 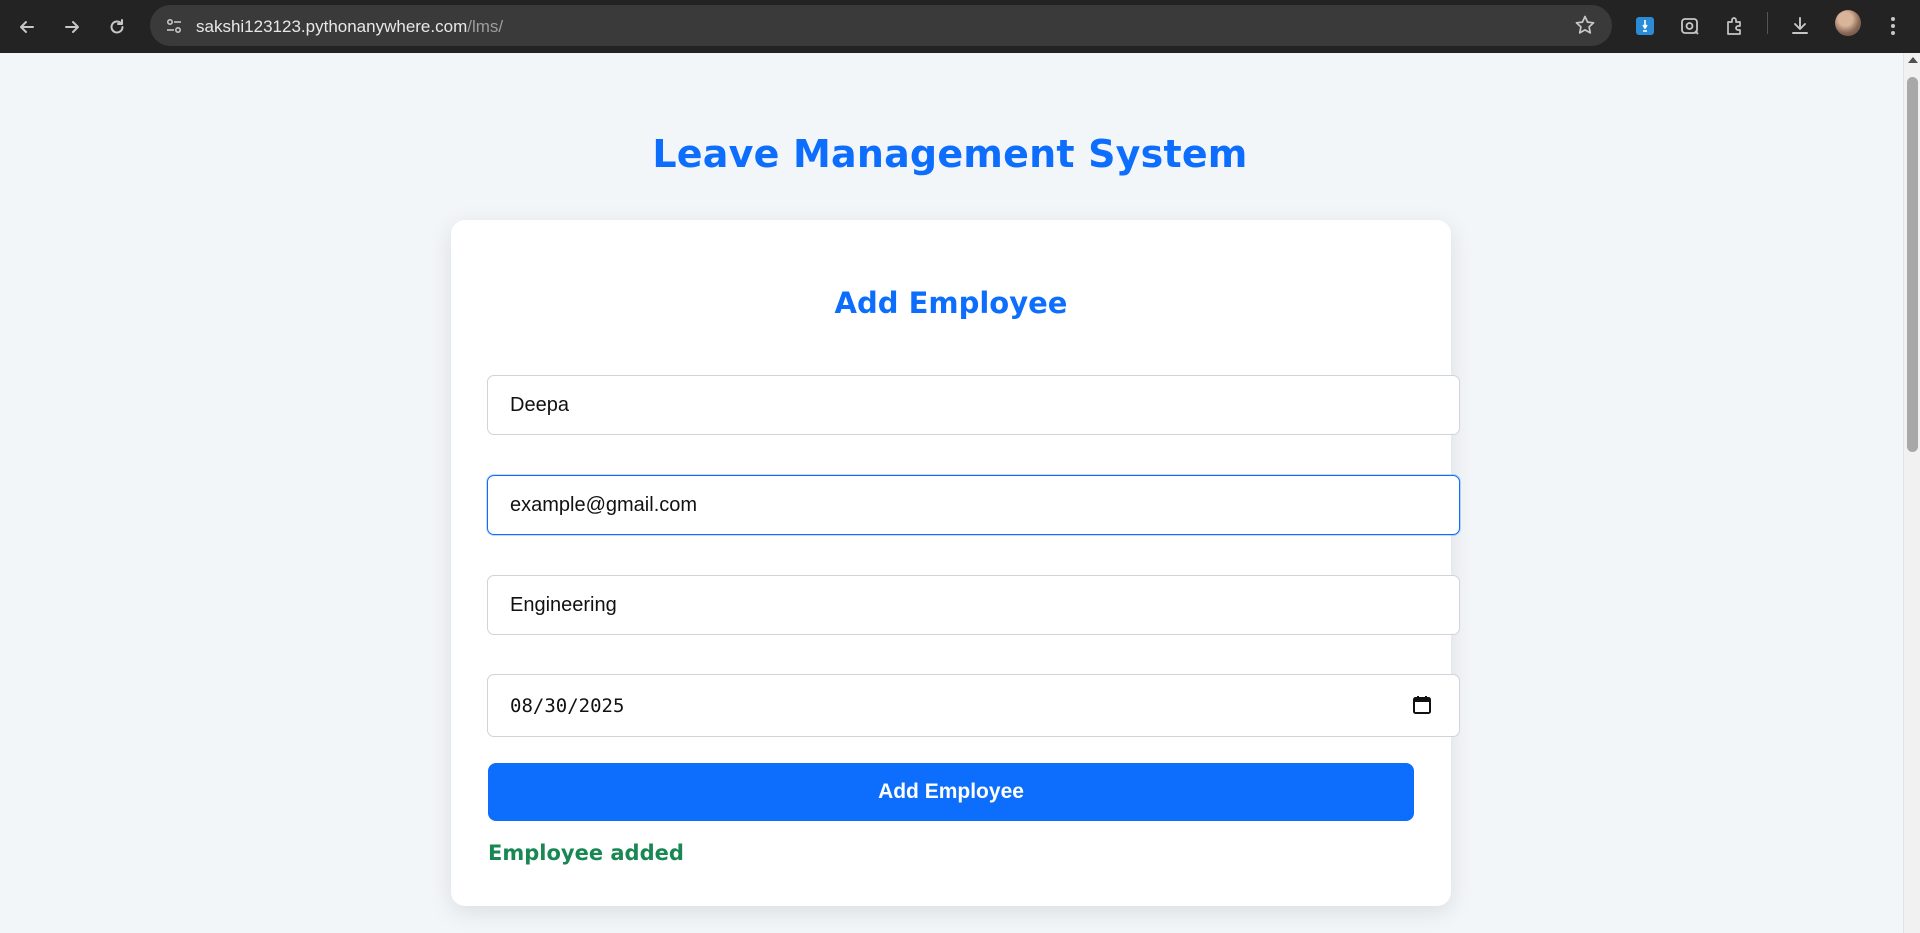 What do you see at coordinates (1735, 26) in the screenshot?
I see `extensions-puzzle-icon` at bounding box center [1735, 26].